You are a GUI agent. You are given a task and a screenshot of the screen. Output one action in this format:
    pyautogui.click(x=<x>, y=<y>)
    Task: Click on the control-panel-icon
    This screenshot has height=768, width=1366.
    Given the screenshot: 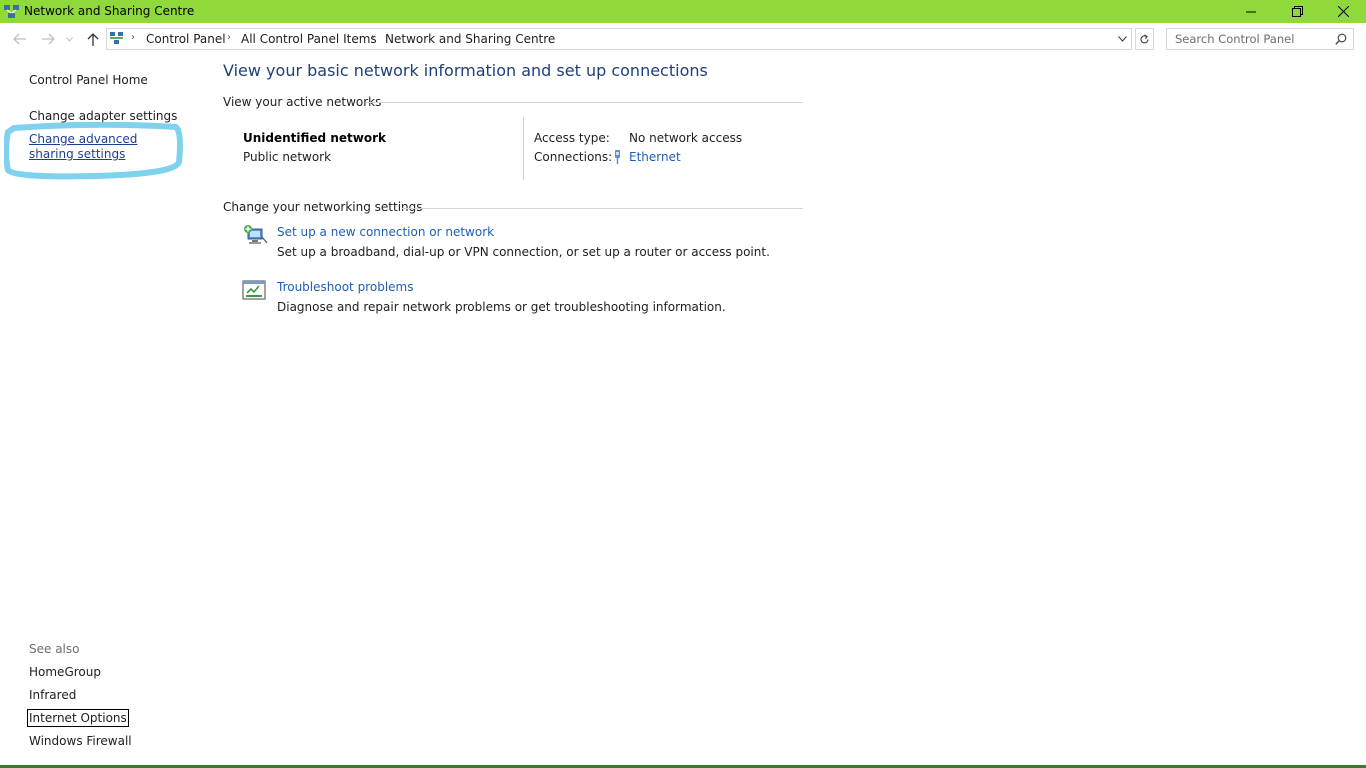 What is the action you would take?
    pyautogui.click(x=116, y=38)
    